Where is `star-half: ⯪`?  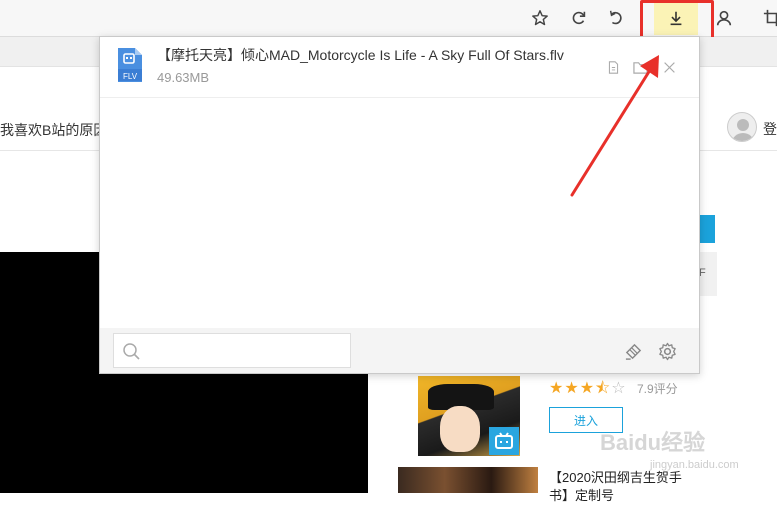 star-half: ⯪ is located at coordinates (603, 388).